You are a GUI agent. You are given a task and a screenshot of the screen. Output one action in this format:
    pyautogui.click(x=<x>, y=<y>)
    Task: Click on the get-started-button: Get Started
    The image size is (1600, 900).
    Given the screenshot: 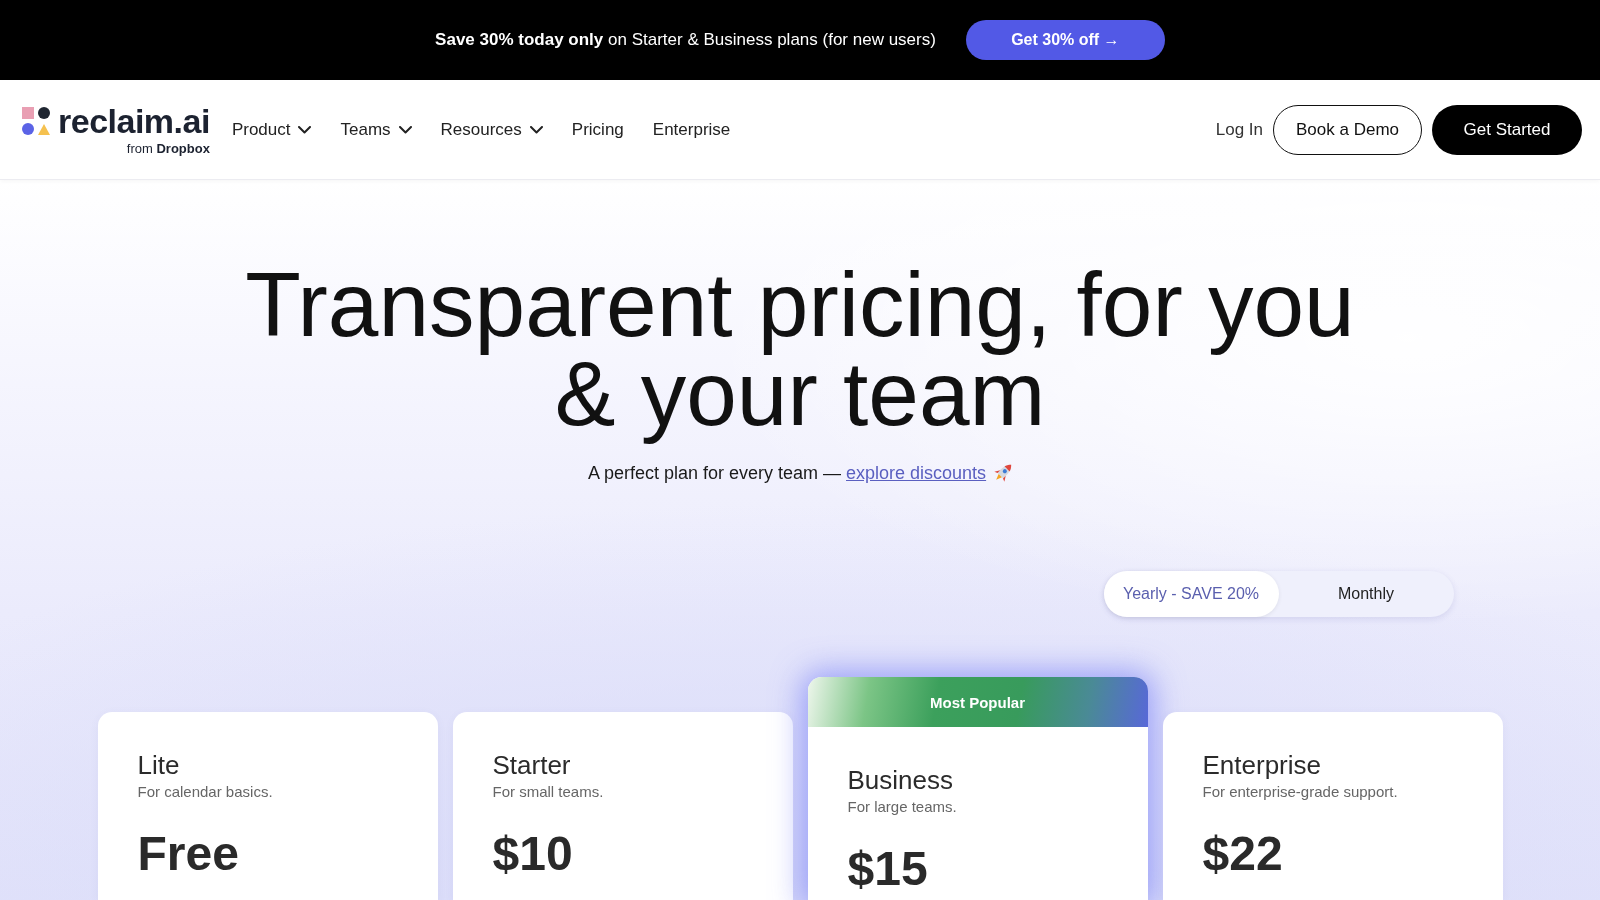 What is the action you would take?
    pyautogui.click(x=1507, y=129)
    